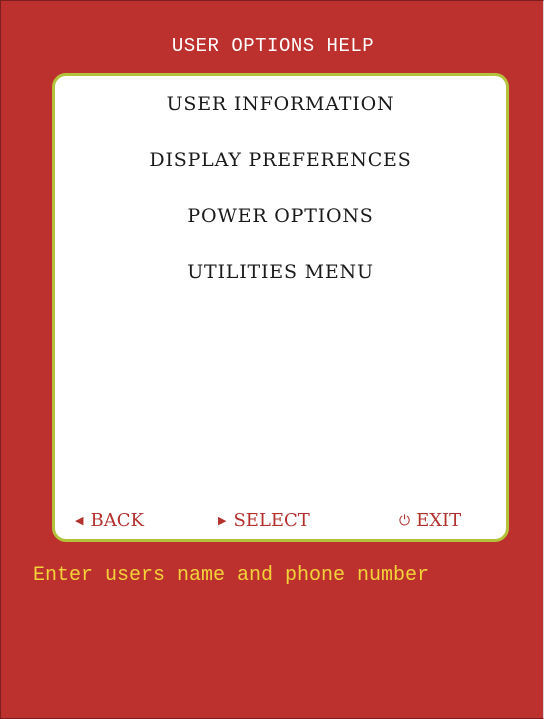 The image size is (544, 719). Describe the element at coordinates (280, 104) in the screenshot. I see `menu-item-user-information: USER INFORMATION` at that location.